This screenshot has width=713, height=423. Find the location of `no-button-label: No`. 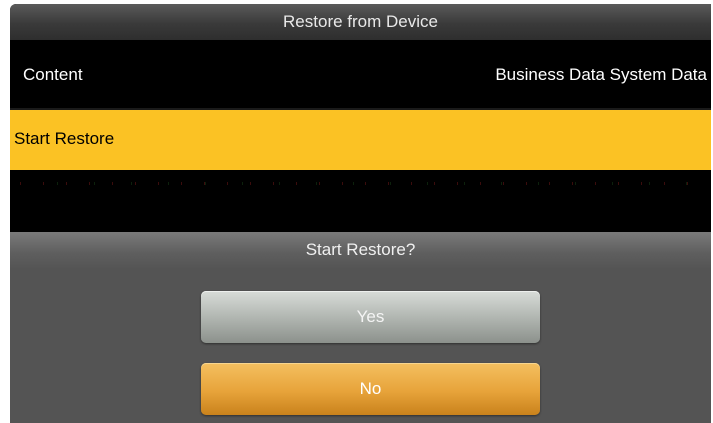

no-button-label: No is located at coordinates (370, 388).